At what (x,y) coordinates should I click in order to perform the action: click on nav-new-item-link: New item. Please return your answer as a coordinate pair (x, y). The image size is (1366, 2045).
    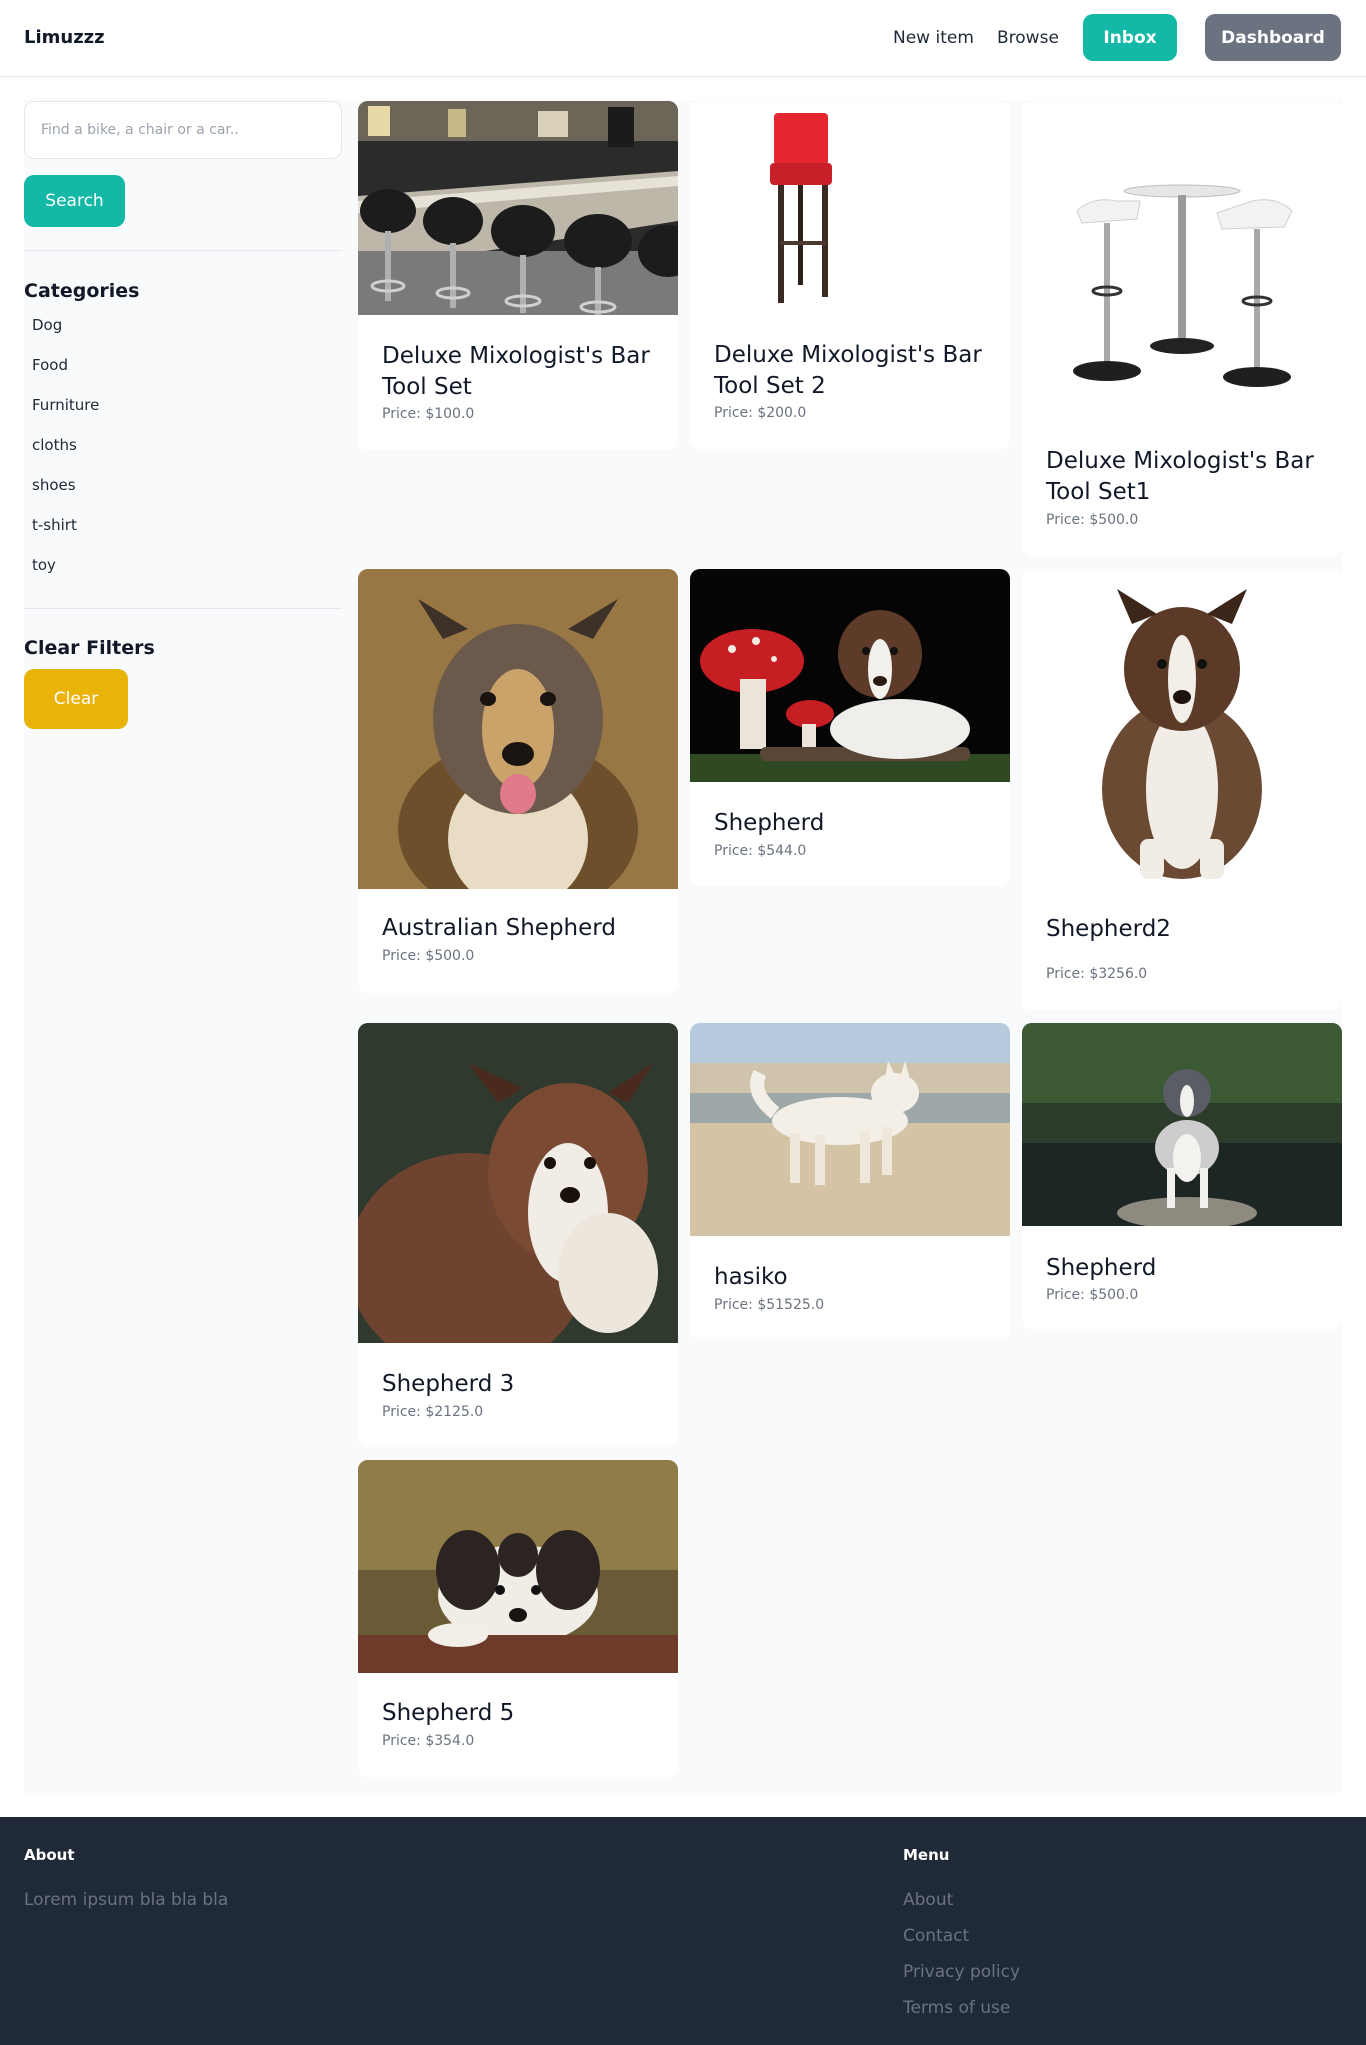
    Looking at the image, I should click on (933, 38).